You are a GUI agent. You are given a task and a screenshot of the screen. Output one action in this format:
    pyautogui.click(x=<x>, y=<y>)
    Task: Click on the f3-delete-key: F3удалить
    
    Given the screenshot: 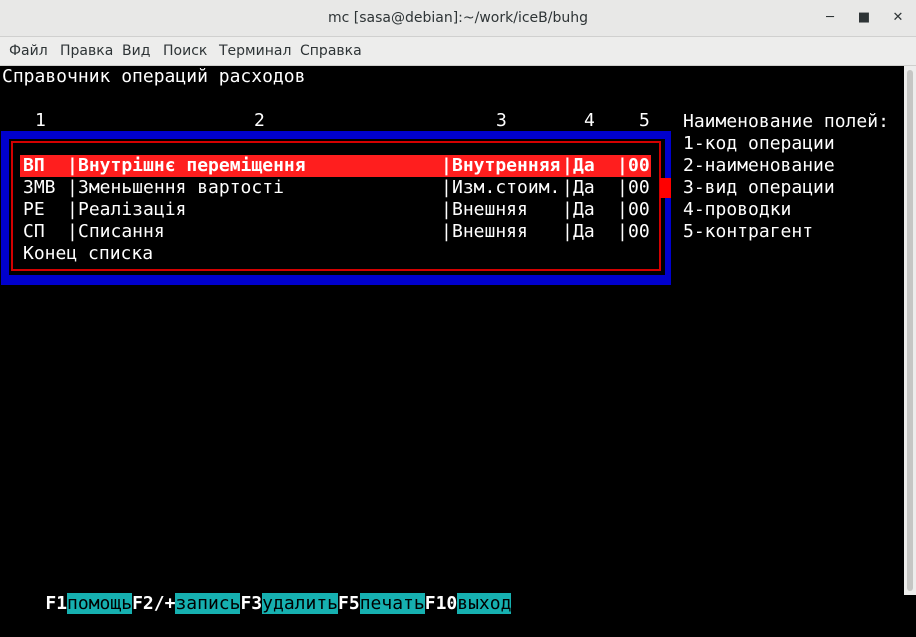 What is the action you would take?
    pyautogui.click(x=289, y=603)
    